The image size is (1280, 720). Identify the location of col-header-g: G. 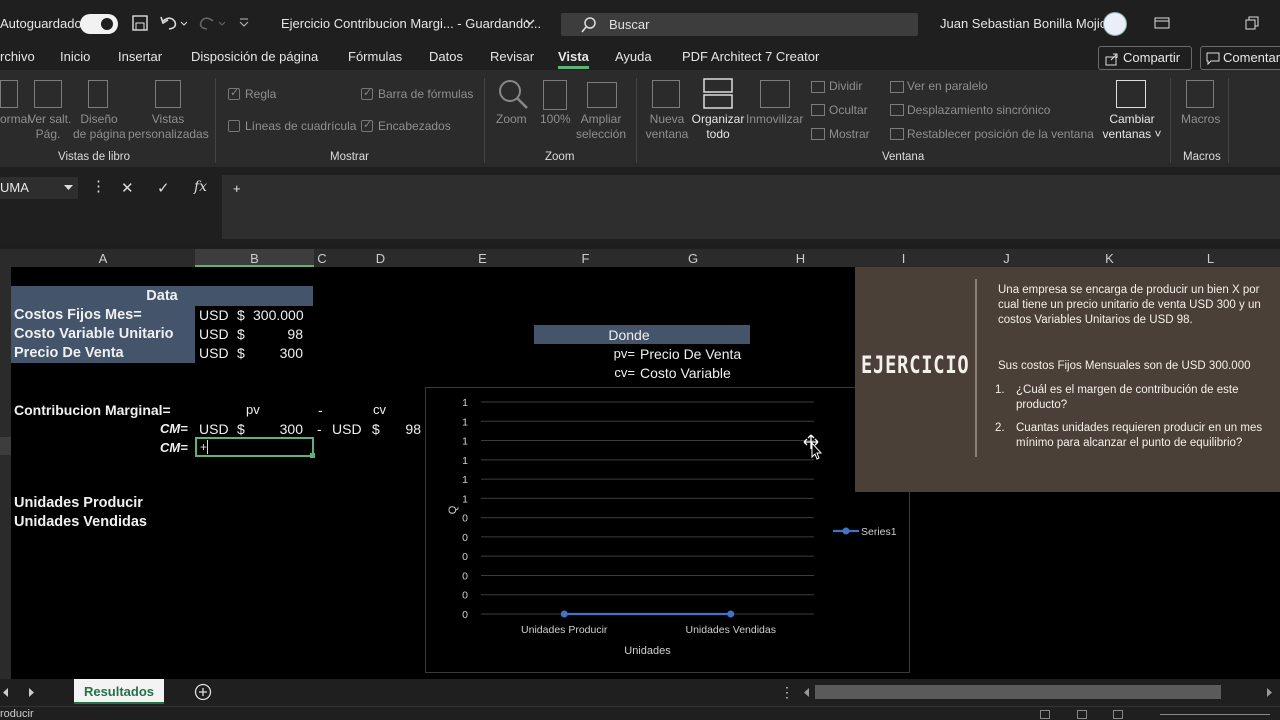
(693, 258).